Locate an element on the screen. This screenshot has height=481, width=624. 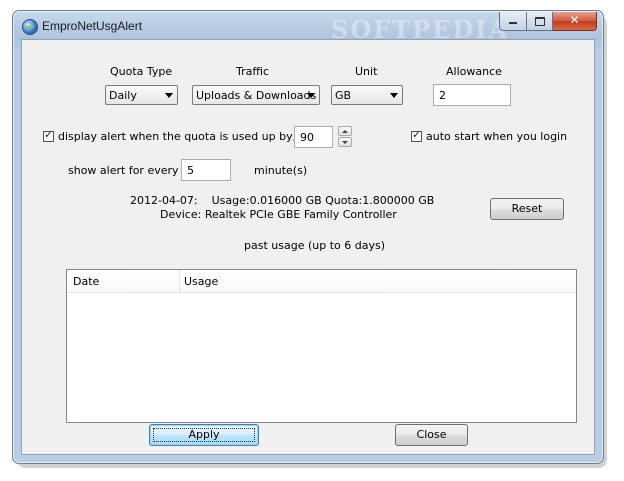
minimize-button is located at coordinates (513, 21).